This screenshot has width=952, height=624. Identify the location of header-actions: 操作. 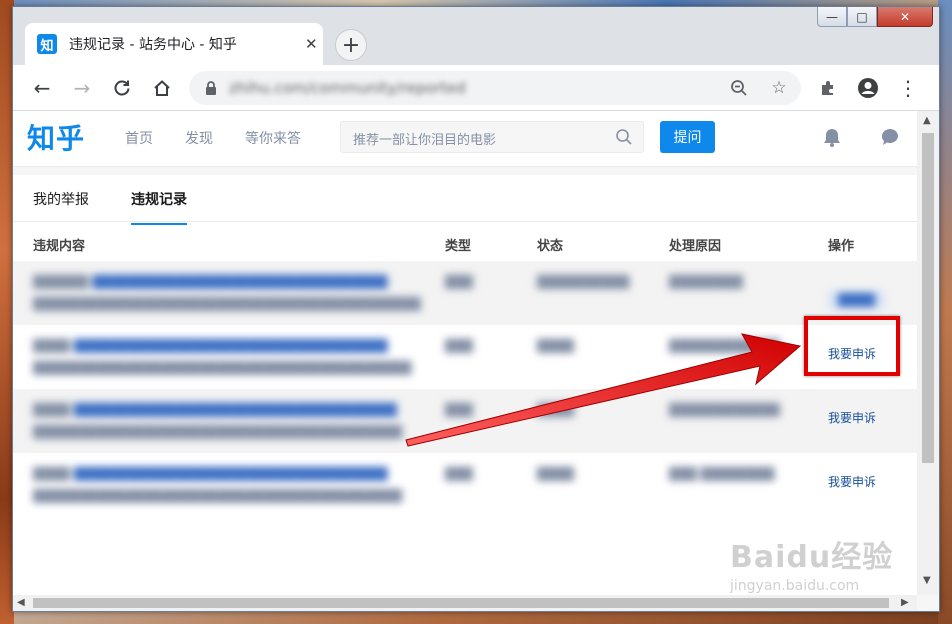
(841, 246).